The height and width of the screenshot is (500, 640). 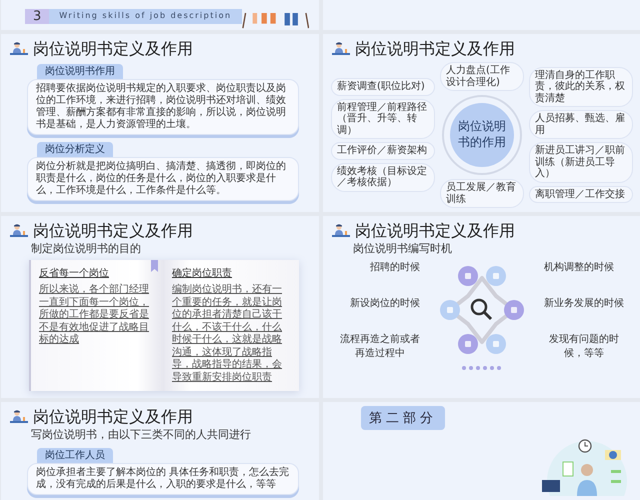 What do you see at coordinates (383, 151) in the screenshot?
I see `mindmap-node: 工作评价／薪资架构` at bounding box center [383, 151].